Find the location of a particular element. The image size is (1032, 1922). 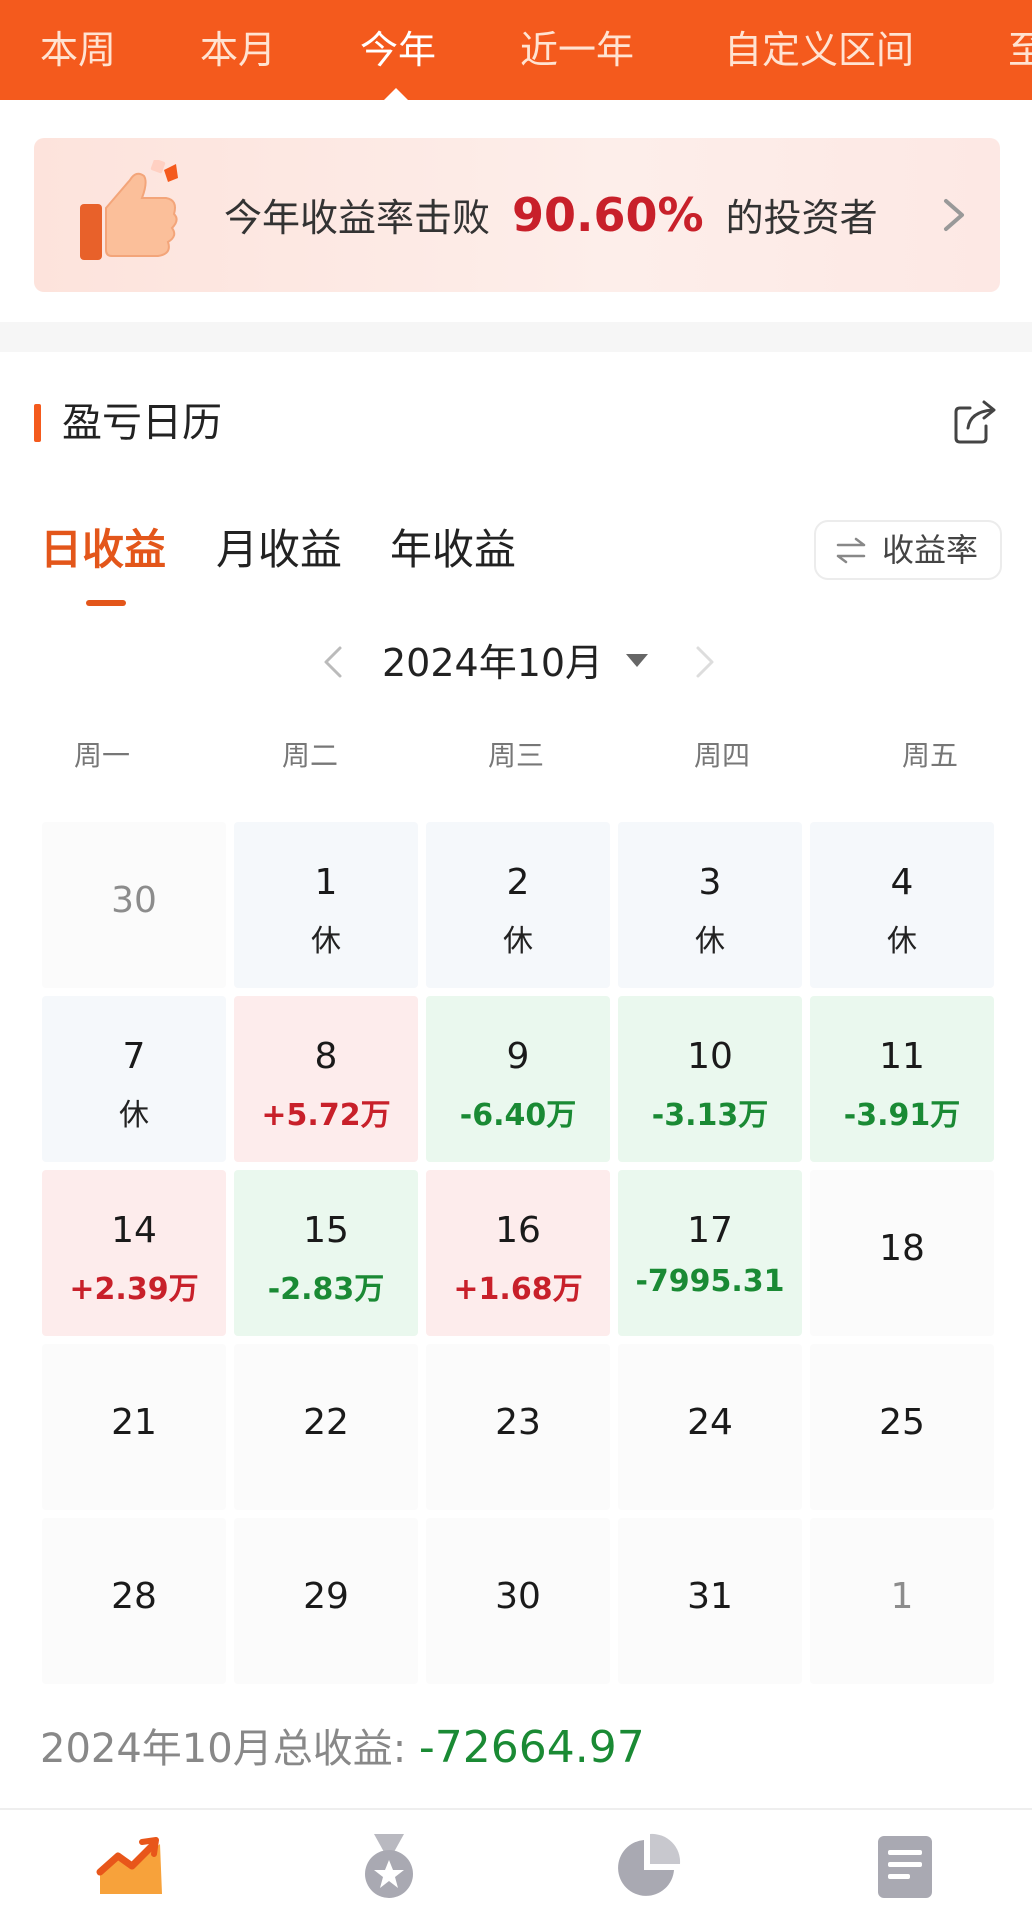

calendar-day-pnl: -3.91万 is located at coordinates (902, 1115).